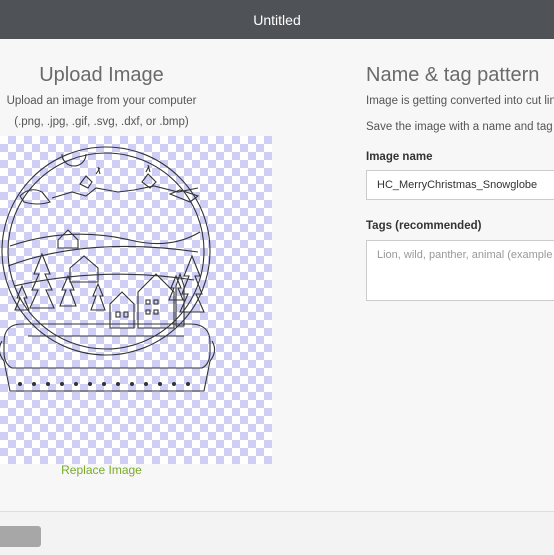 The width and height of the screenshot is (554, 555). Describe the element at coordinates (460, 270) in the screenshot. I see `tags-input: Lion, wild, panther, animal (example` at that location.